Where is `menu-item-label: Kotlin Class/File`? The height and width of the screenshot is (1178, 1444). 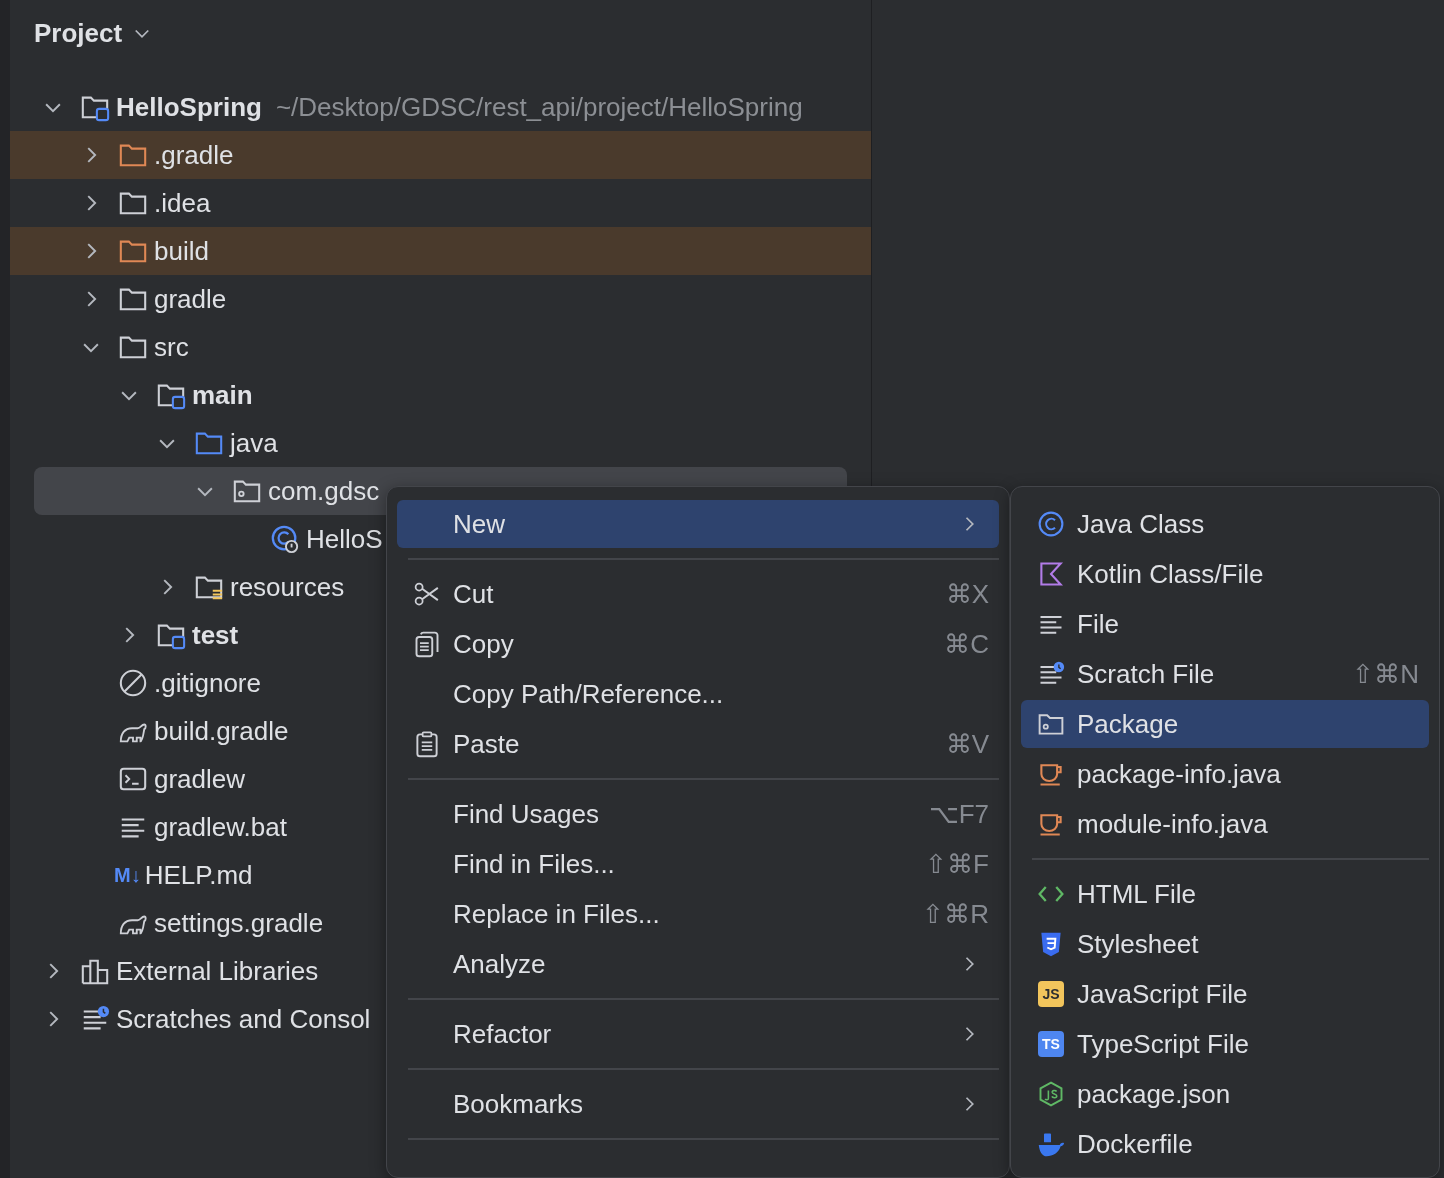
menu-item-label: Kotlin Class/File is located at coordinates (1171, 574).